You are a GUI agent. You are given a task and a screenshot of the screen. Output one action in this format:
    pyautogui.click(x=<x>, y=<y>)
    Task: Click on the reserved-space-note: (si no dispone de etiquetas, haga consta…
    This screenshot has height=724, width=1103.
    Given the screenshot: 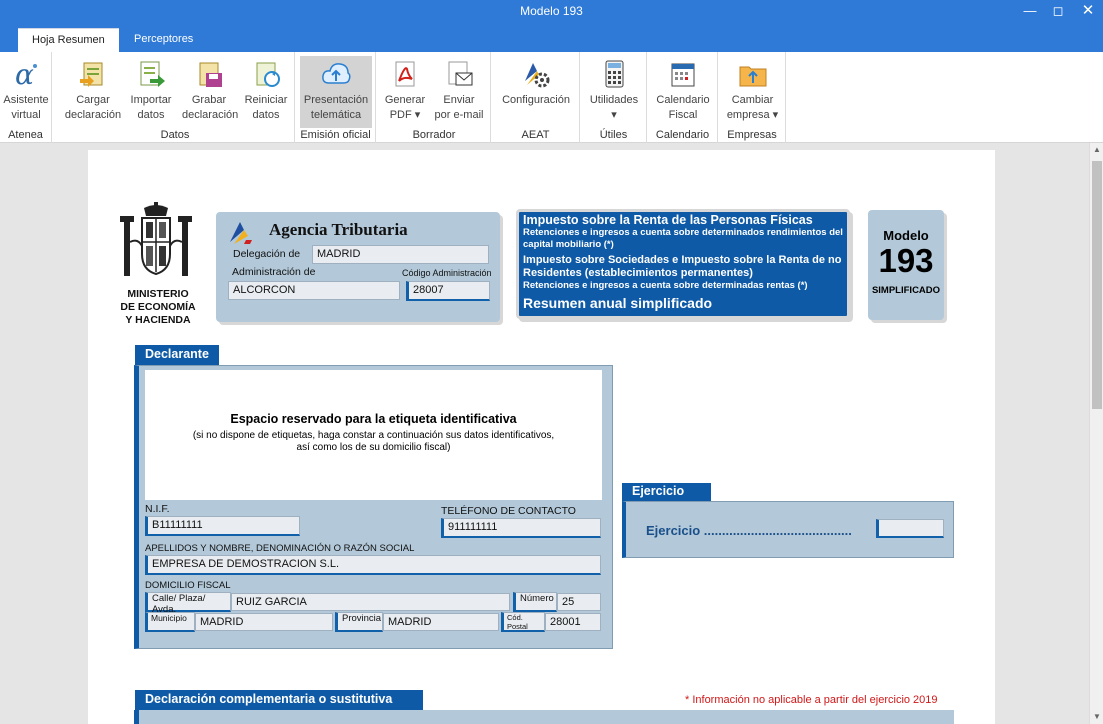 What is the action you would take?
    pyautogui.click(x=373, y=441)
    